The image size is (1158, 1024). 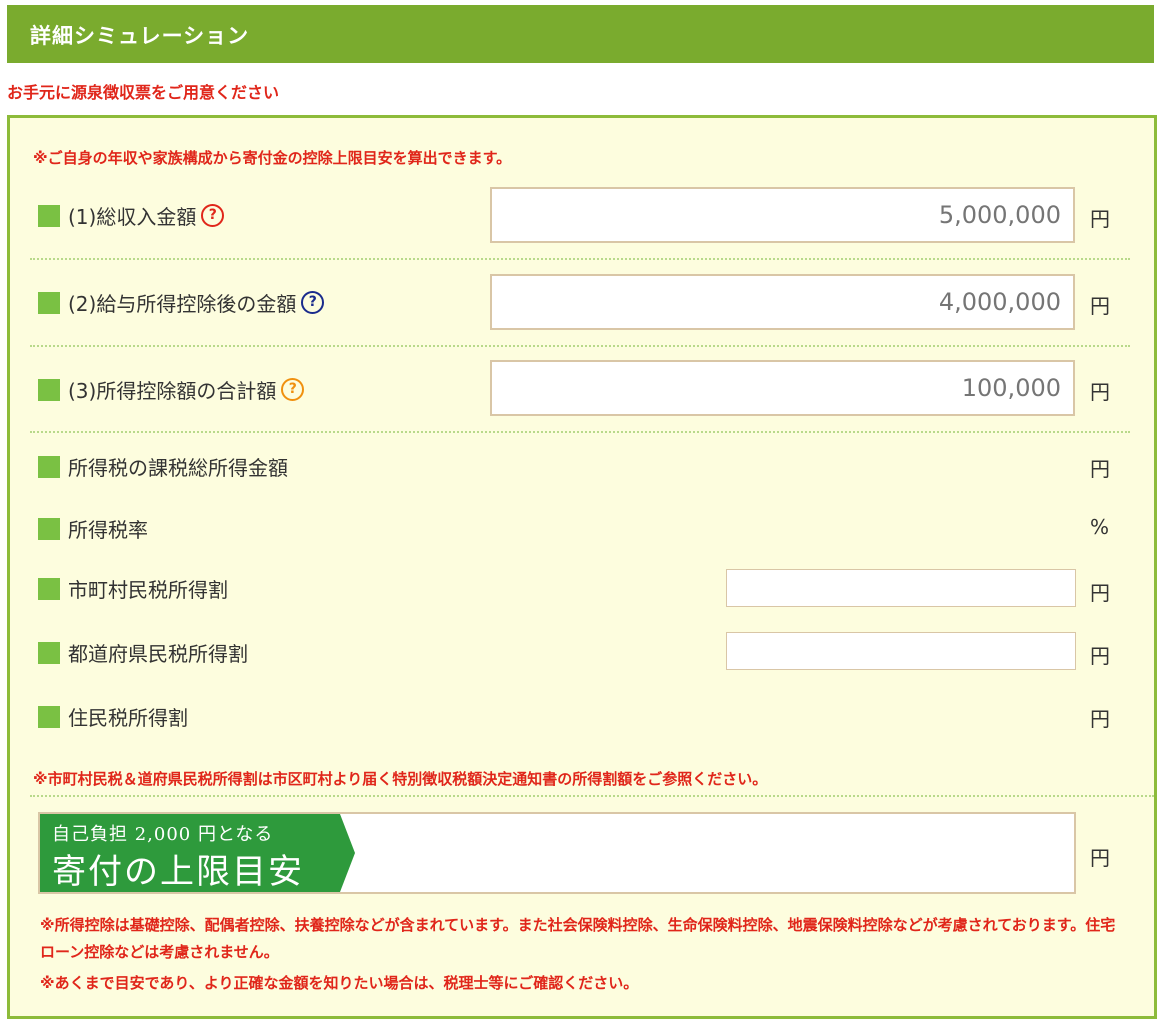 I want to click on municipal-tax-input, so click(x=901, y=588).